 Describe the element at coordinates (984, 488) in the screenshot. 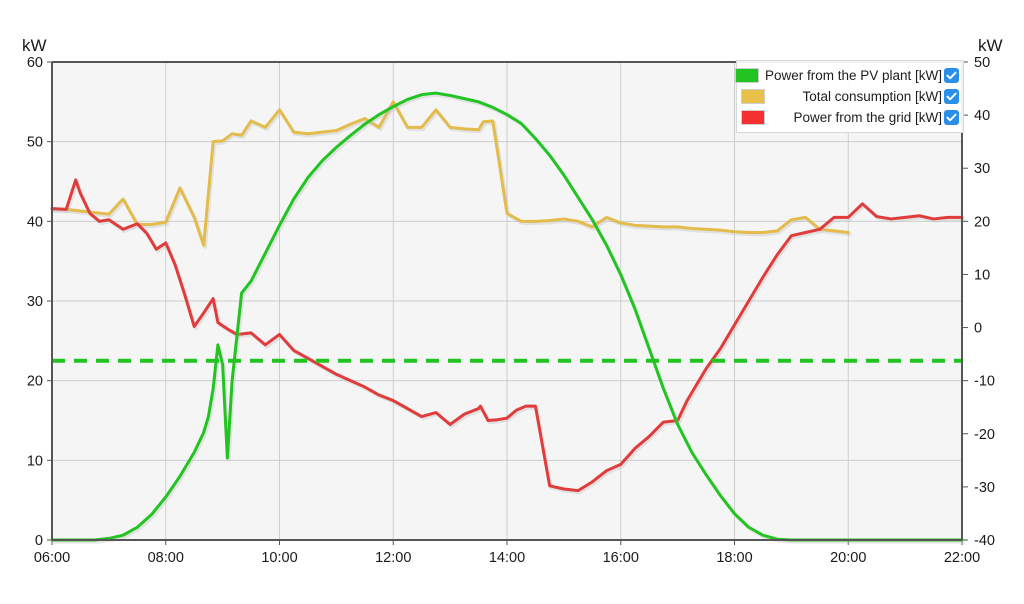

I see `right-axis-tick-label: -30` at that location.